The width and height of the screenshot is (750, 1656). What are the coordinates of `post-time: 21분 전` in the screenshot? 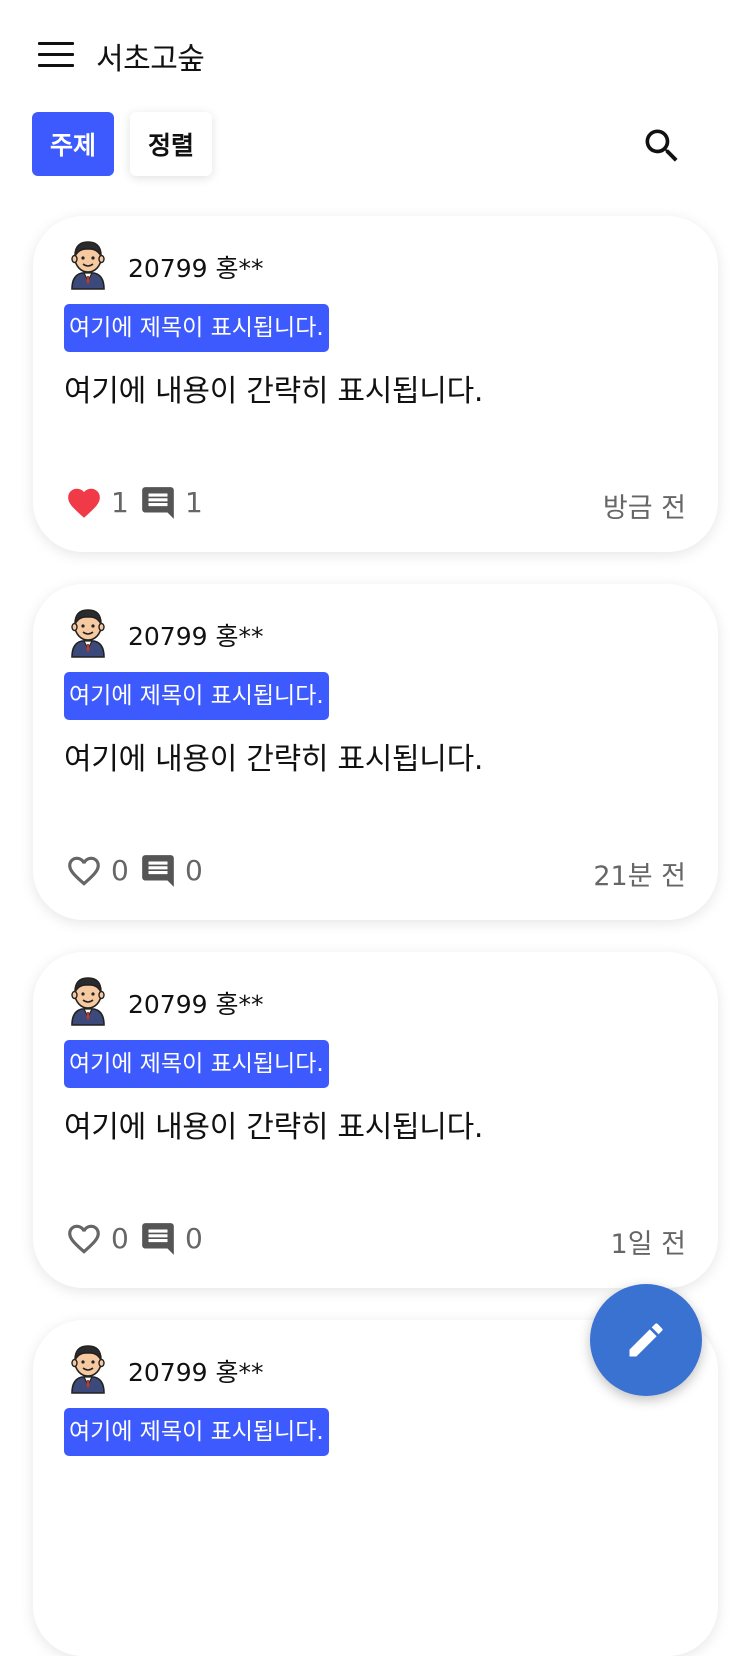 It's located at (639, 876).